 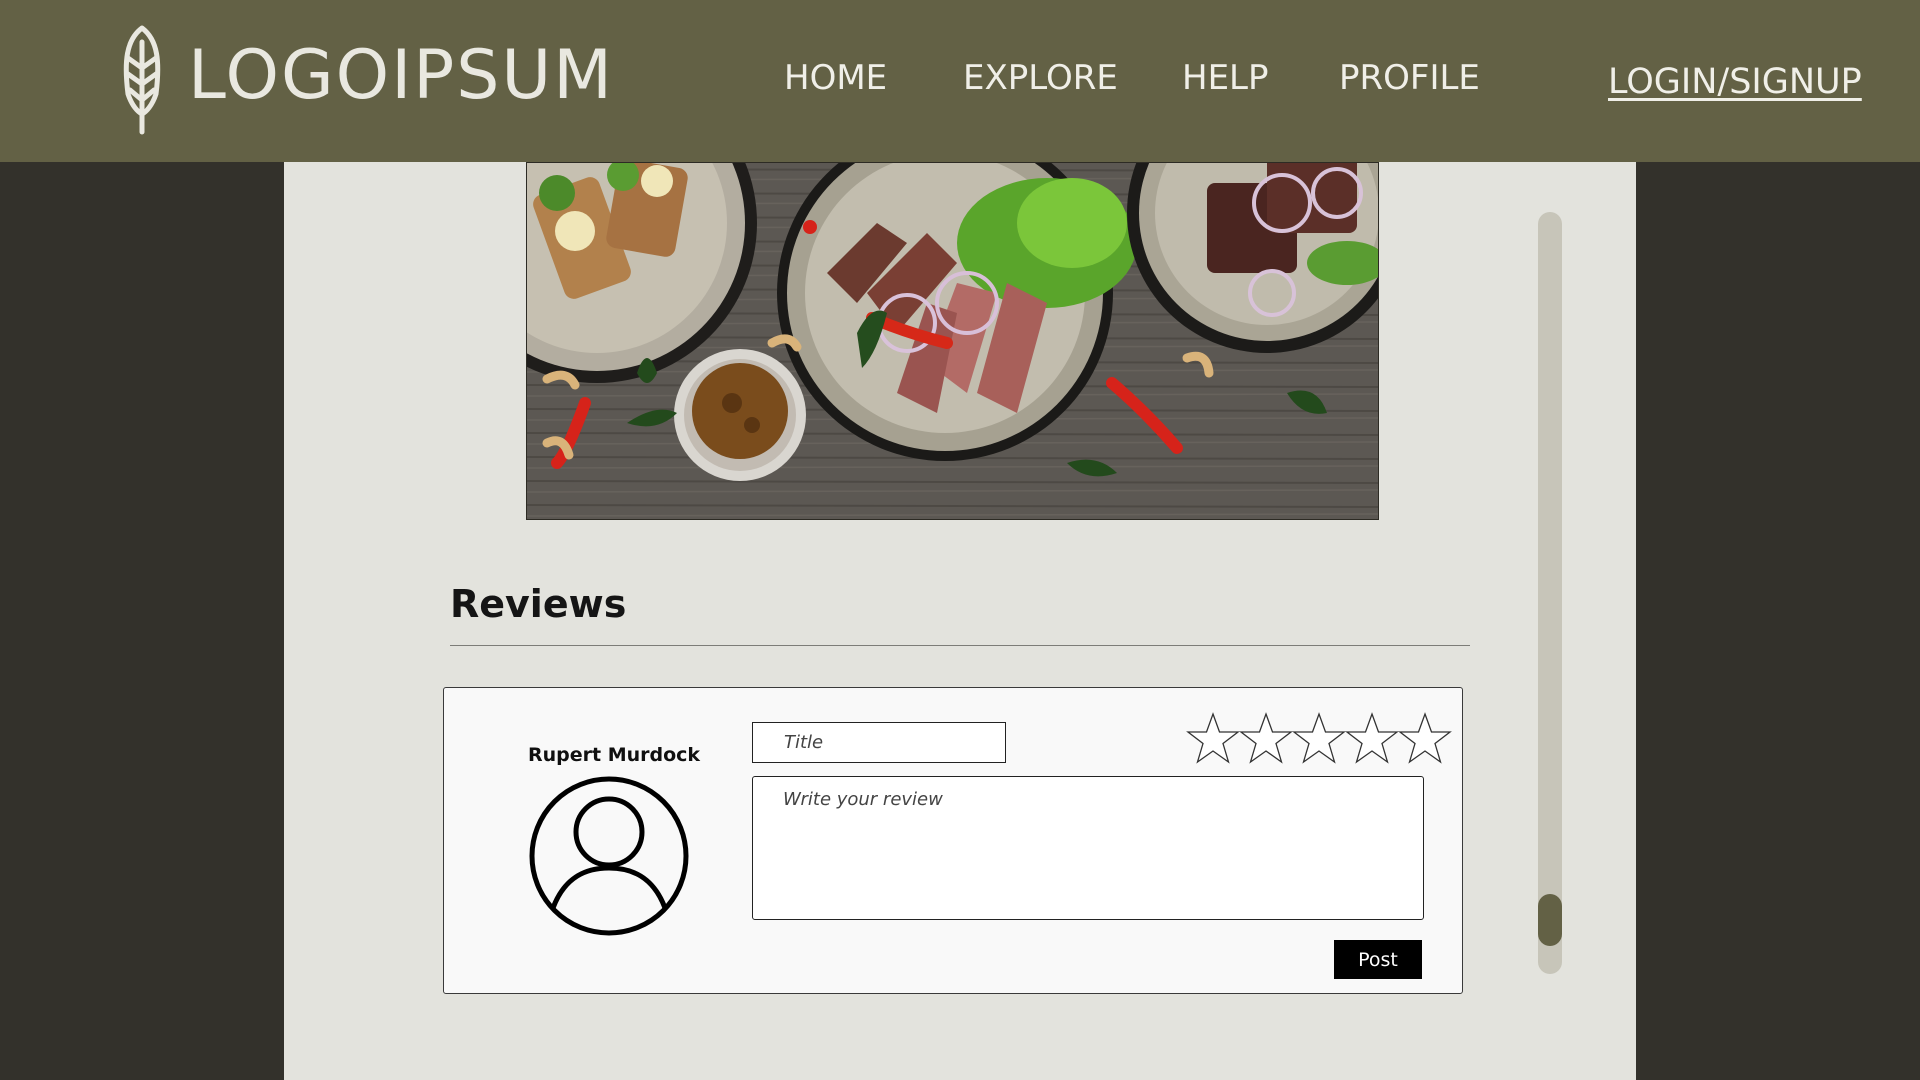 What do you see at coordinates (835, 78) in the screenshot?
I see `nav-home: HOME` at bounding box center [835, 78].